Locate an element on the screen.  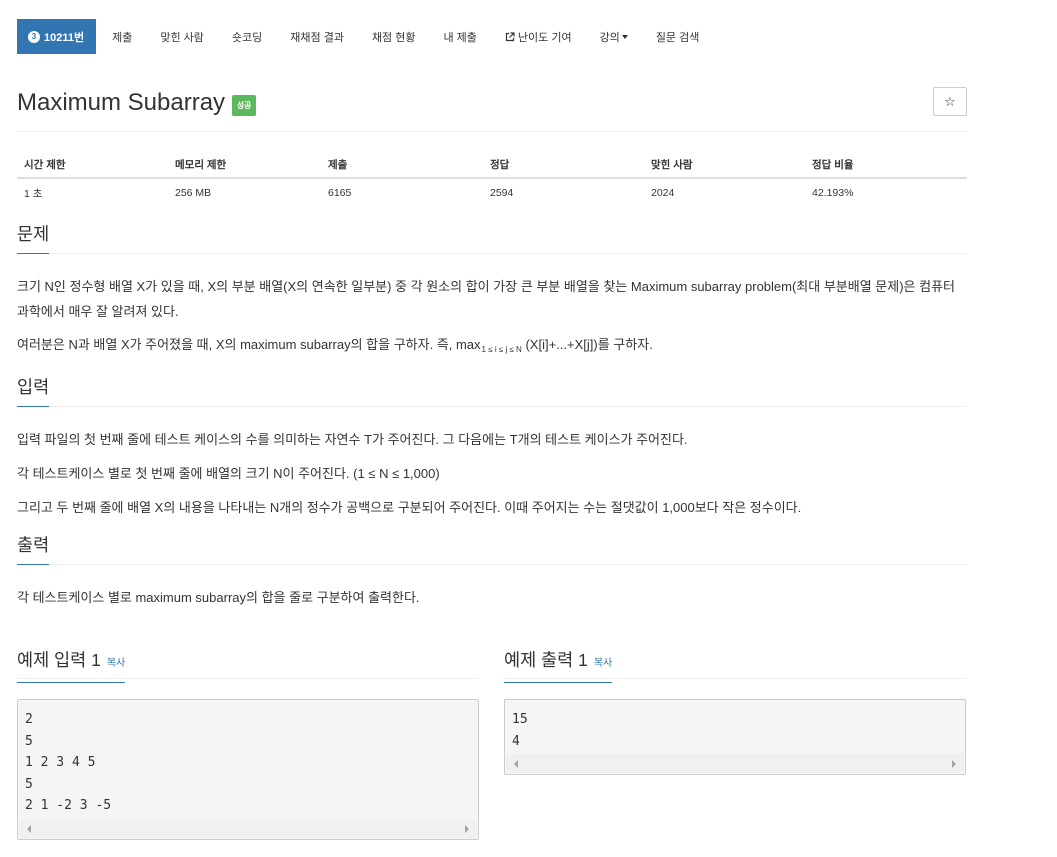
nav-lecture-dropdown: 강의 is located at coordinates (614, 36).